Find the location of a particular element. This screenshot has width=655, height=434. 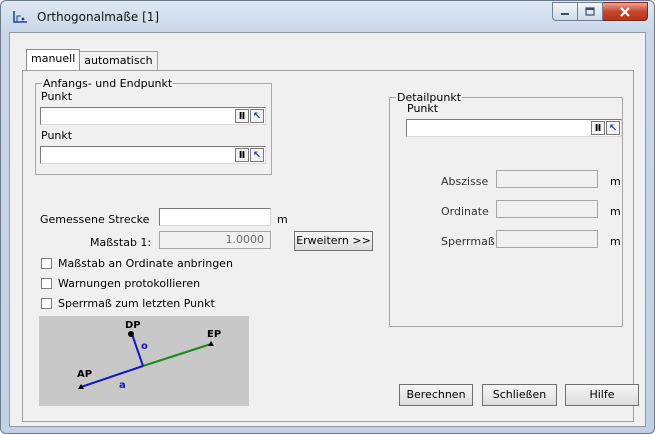

point1-pick-buttons: Ⅱ ↖ is located at coordinates (249, 116).